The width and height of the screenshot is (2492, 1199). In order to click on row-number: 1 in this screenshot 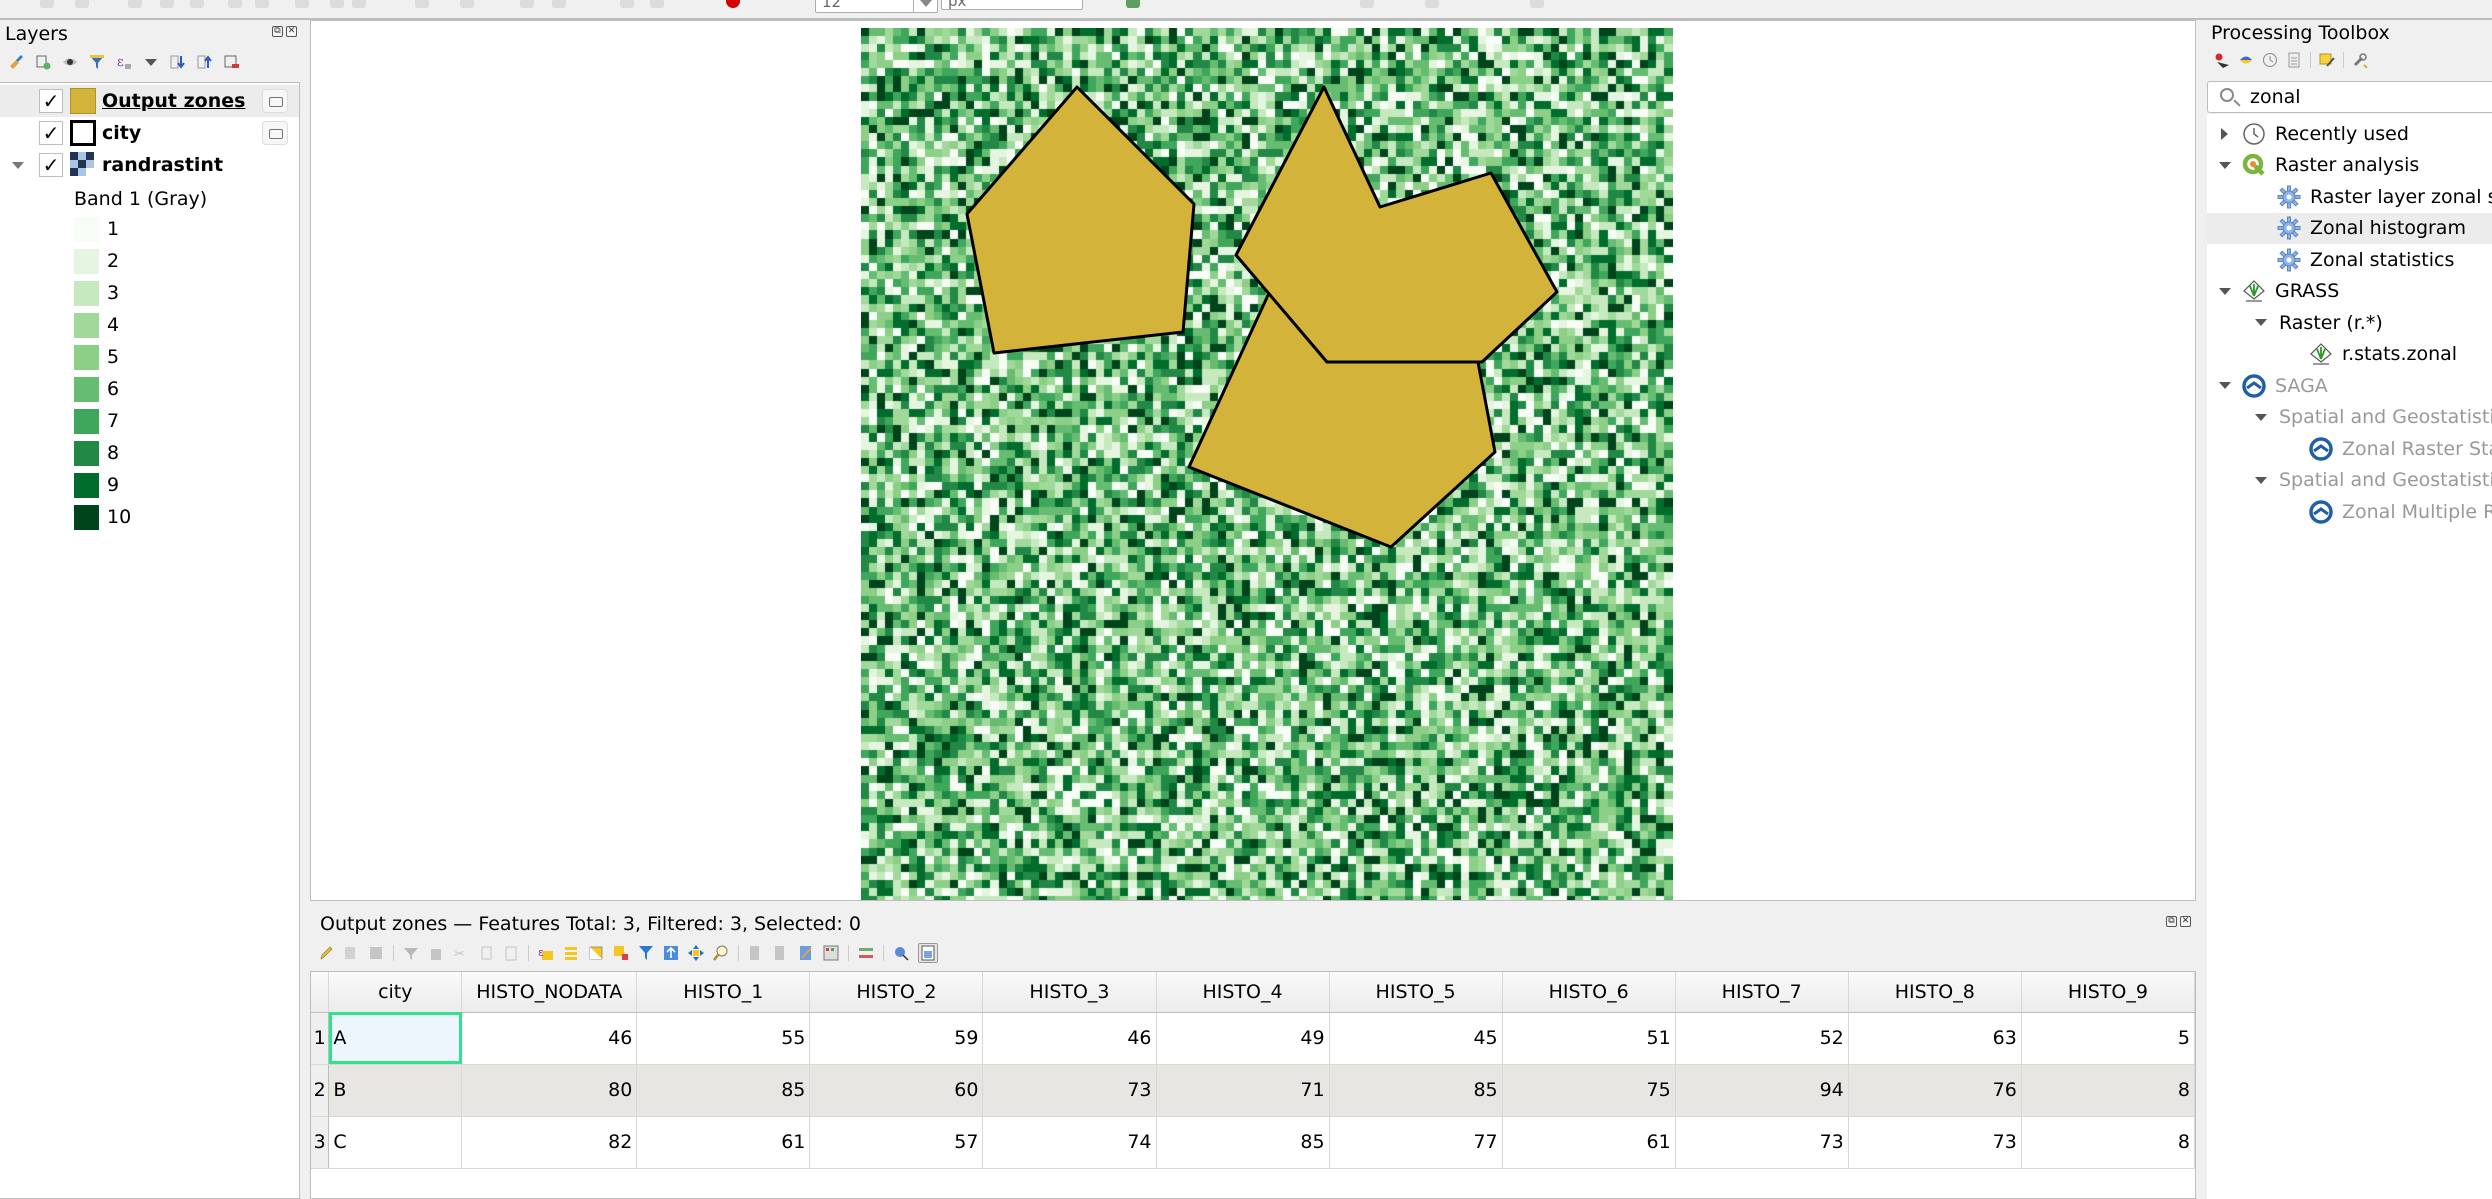, I will do `click(320, 1038)`.